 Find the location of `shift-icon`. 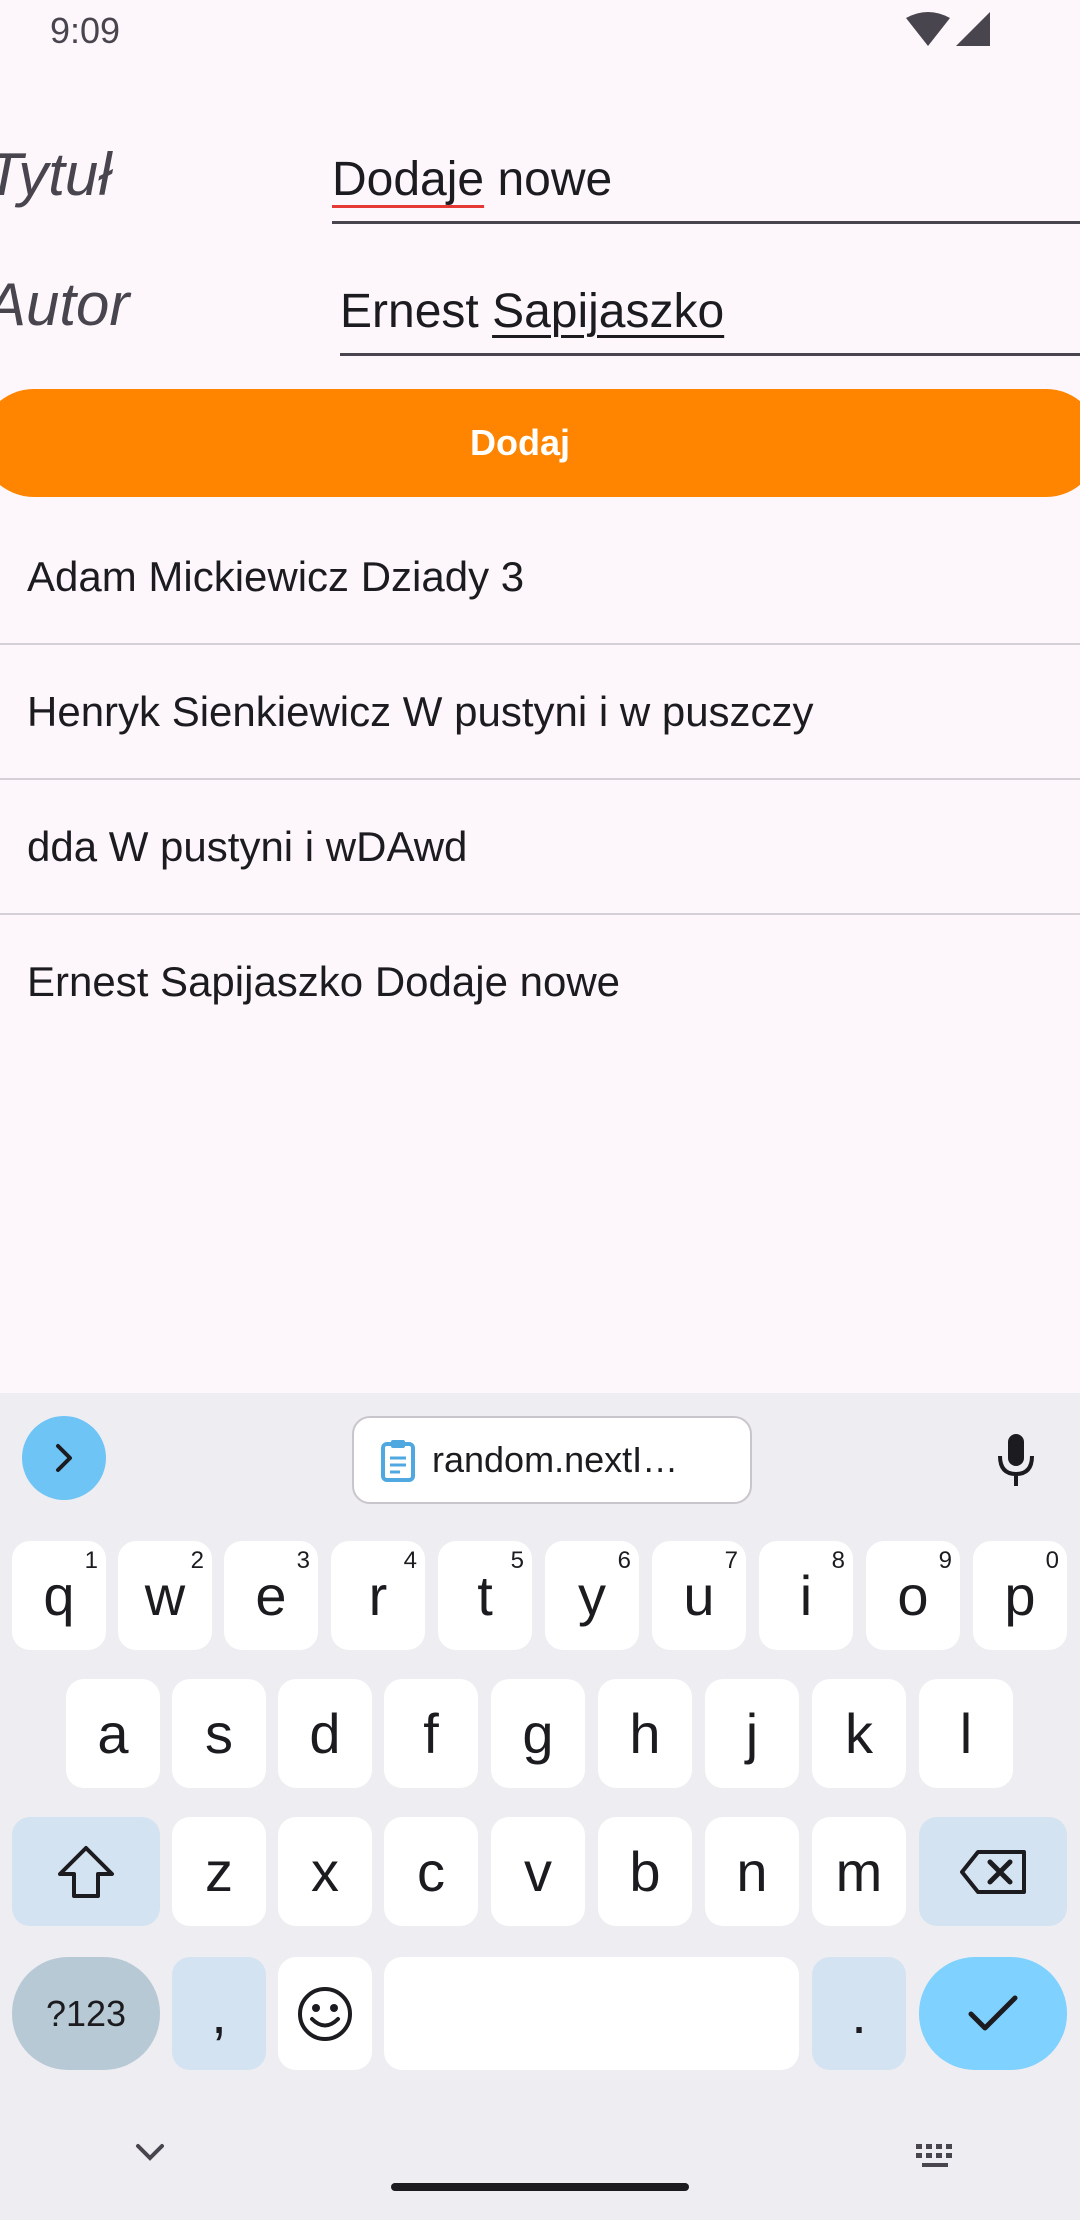

shift-icon is located at coordinates (86, 1871).